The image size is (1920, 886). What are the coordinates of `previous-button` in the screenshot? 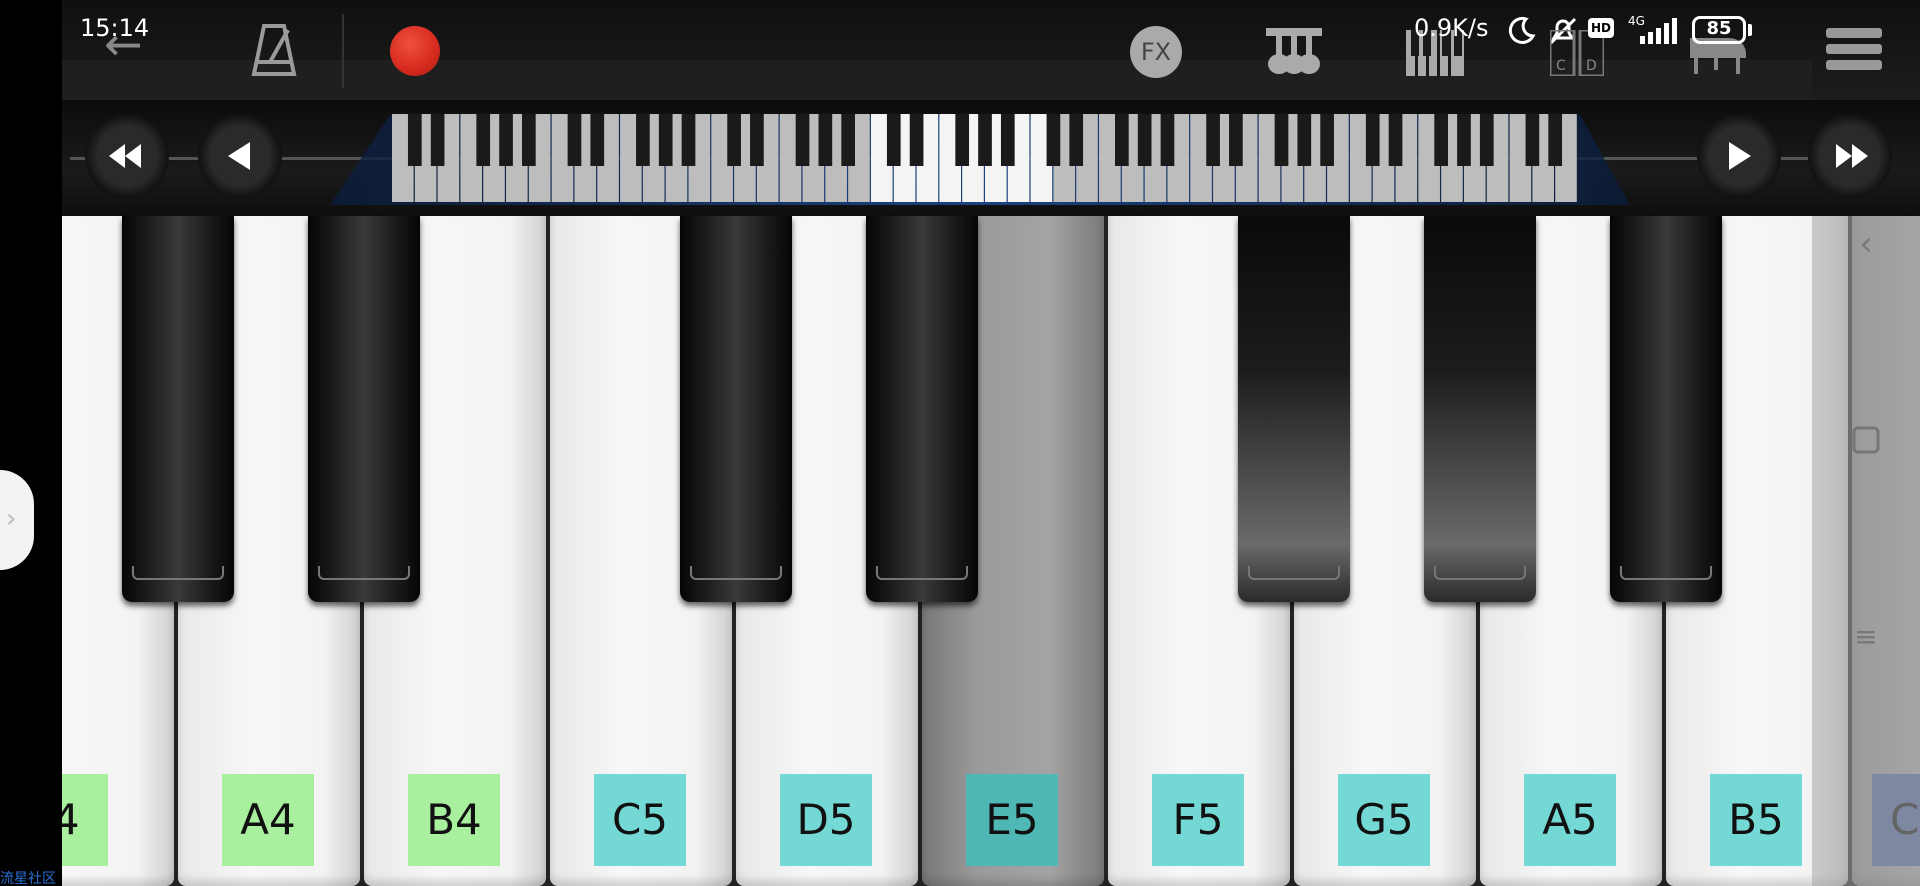 It's located at (240, 156).